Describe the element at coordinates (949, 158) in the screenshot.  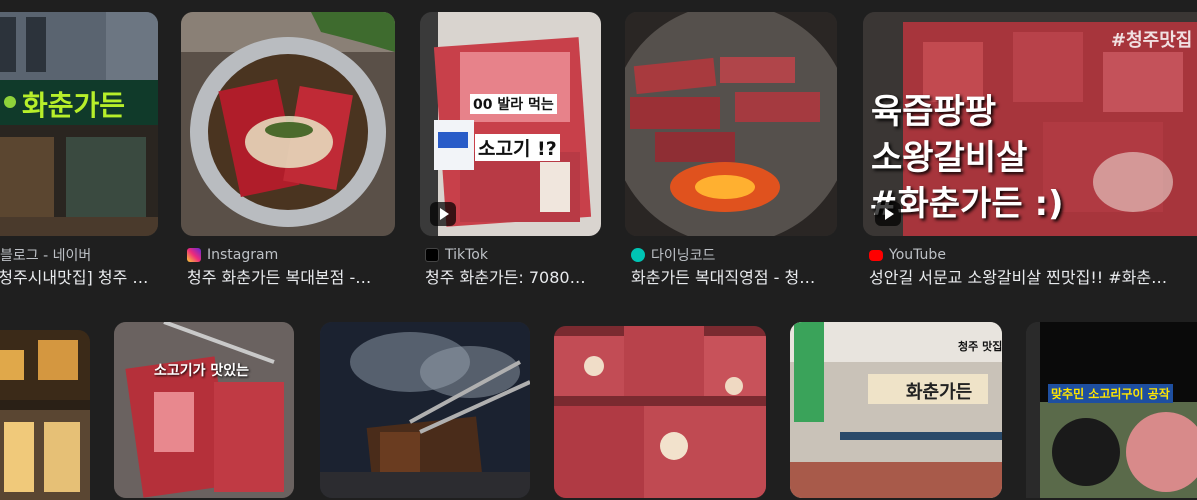
I see `thumbnail-overlay-text: 소왕갈비살` at that location.